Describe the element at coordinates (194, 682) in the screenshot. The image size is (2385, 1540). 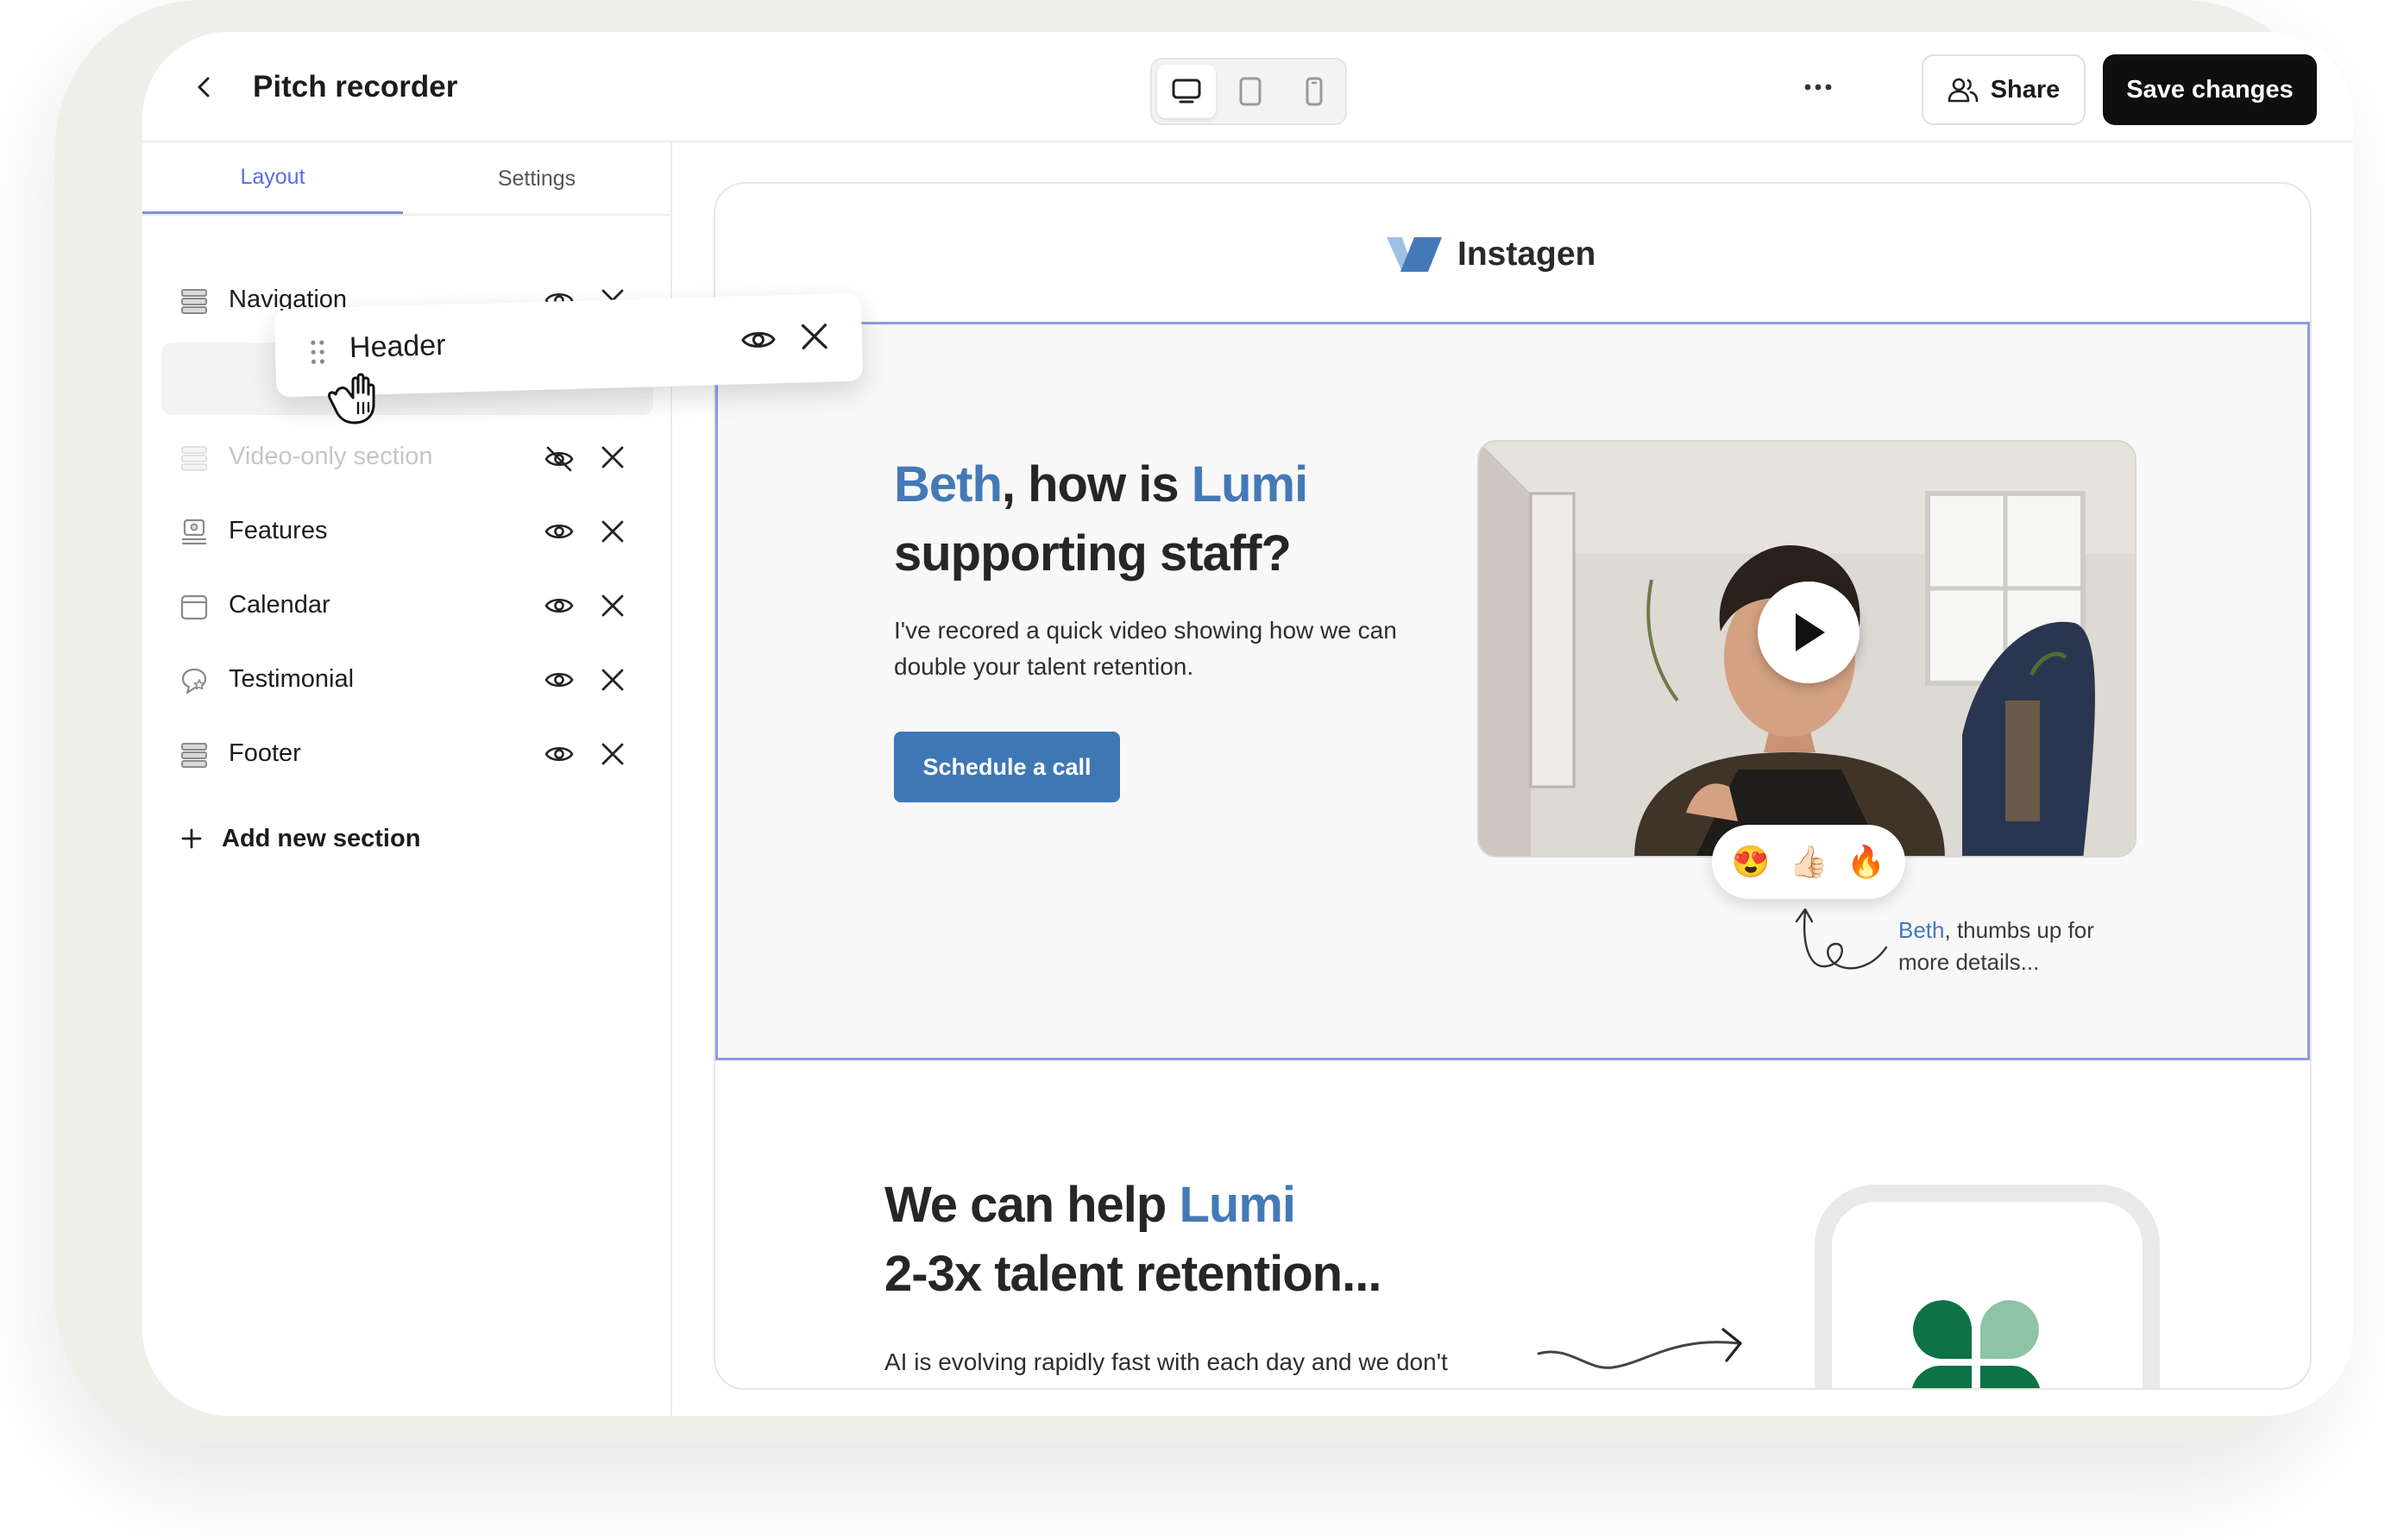
I see `testimonial-icon` at that location.